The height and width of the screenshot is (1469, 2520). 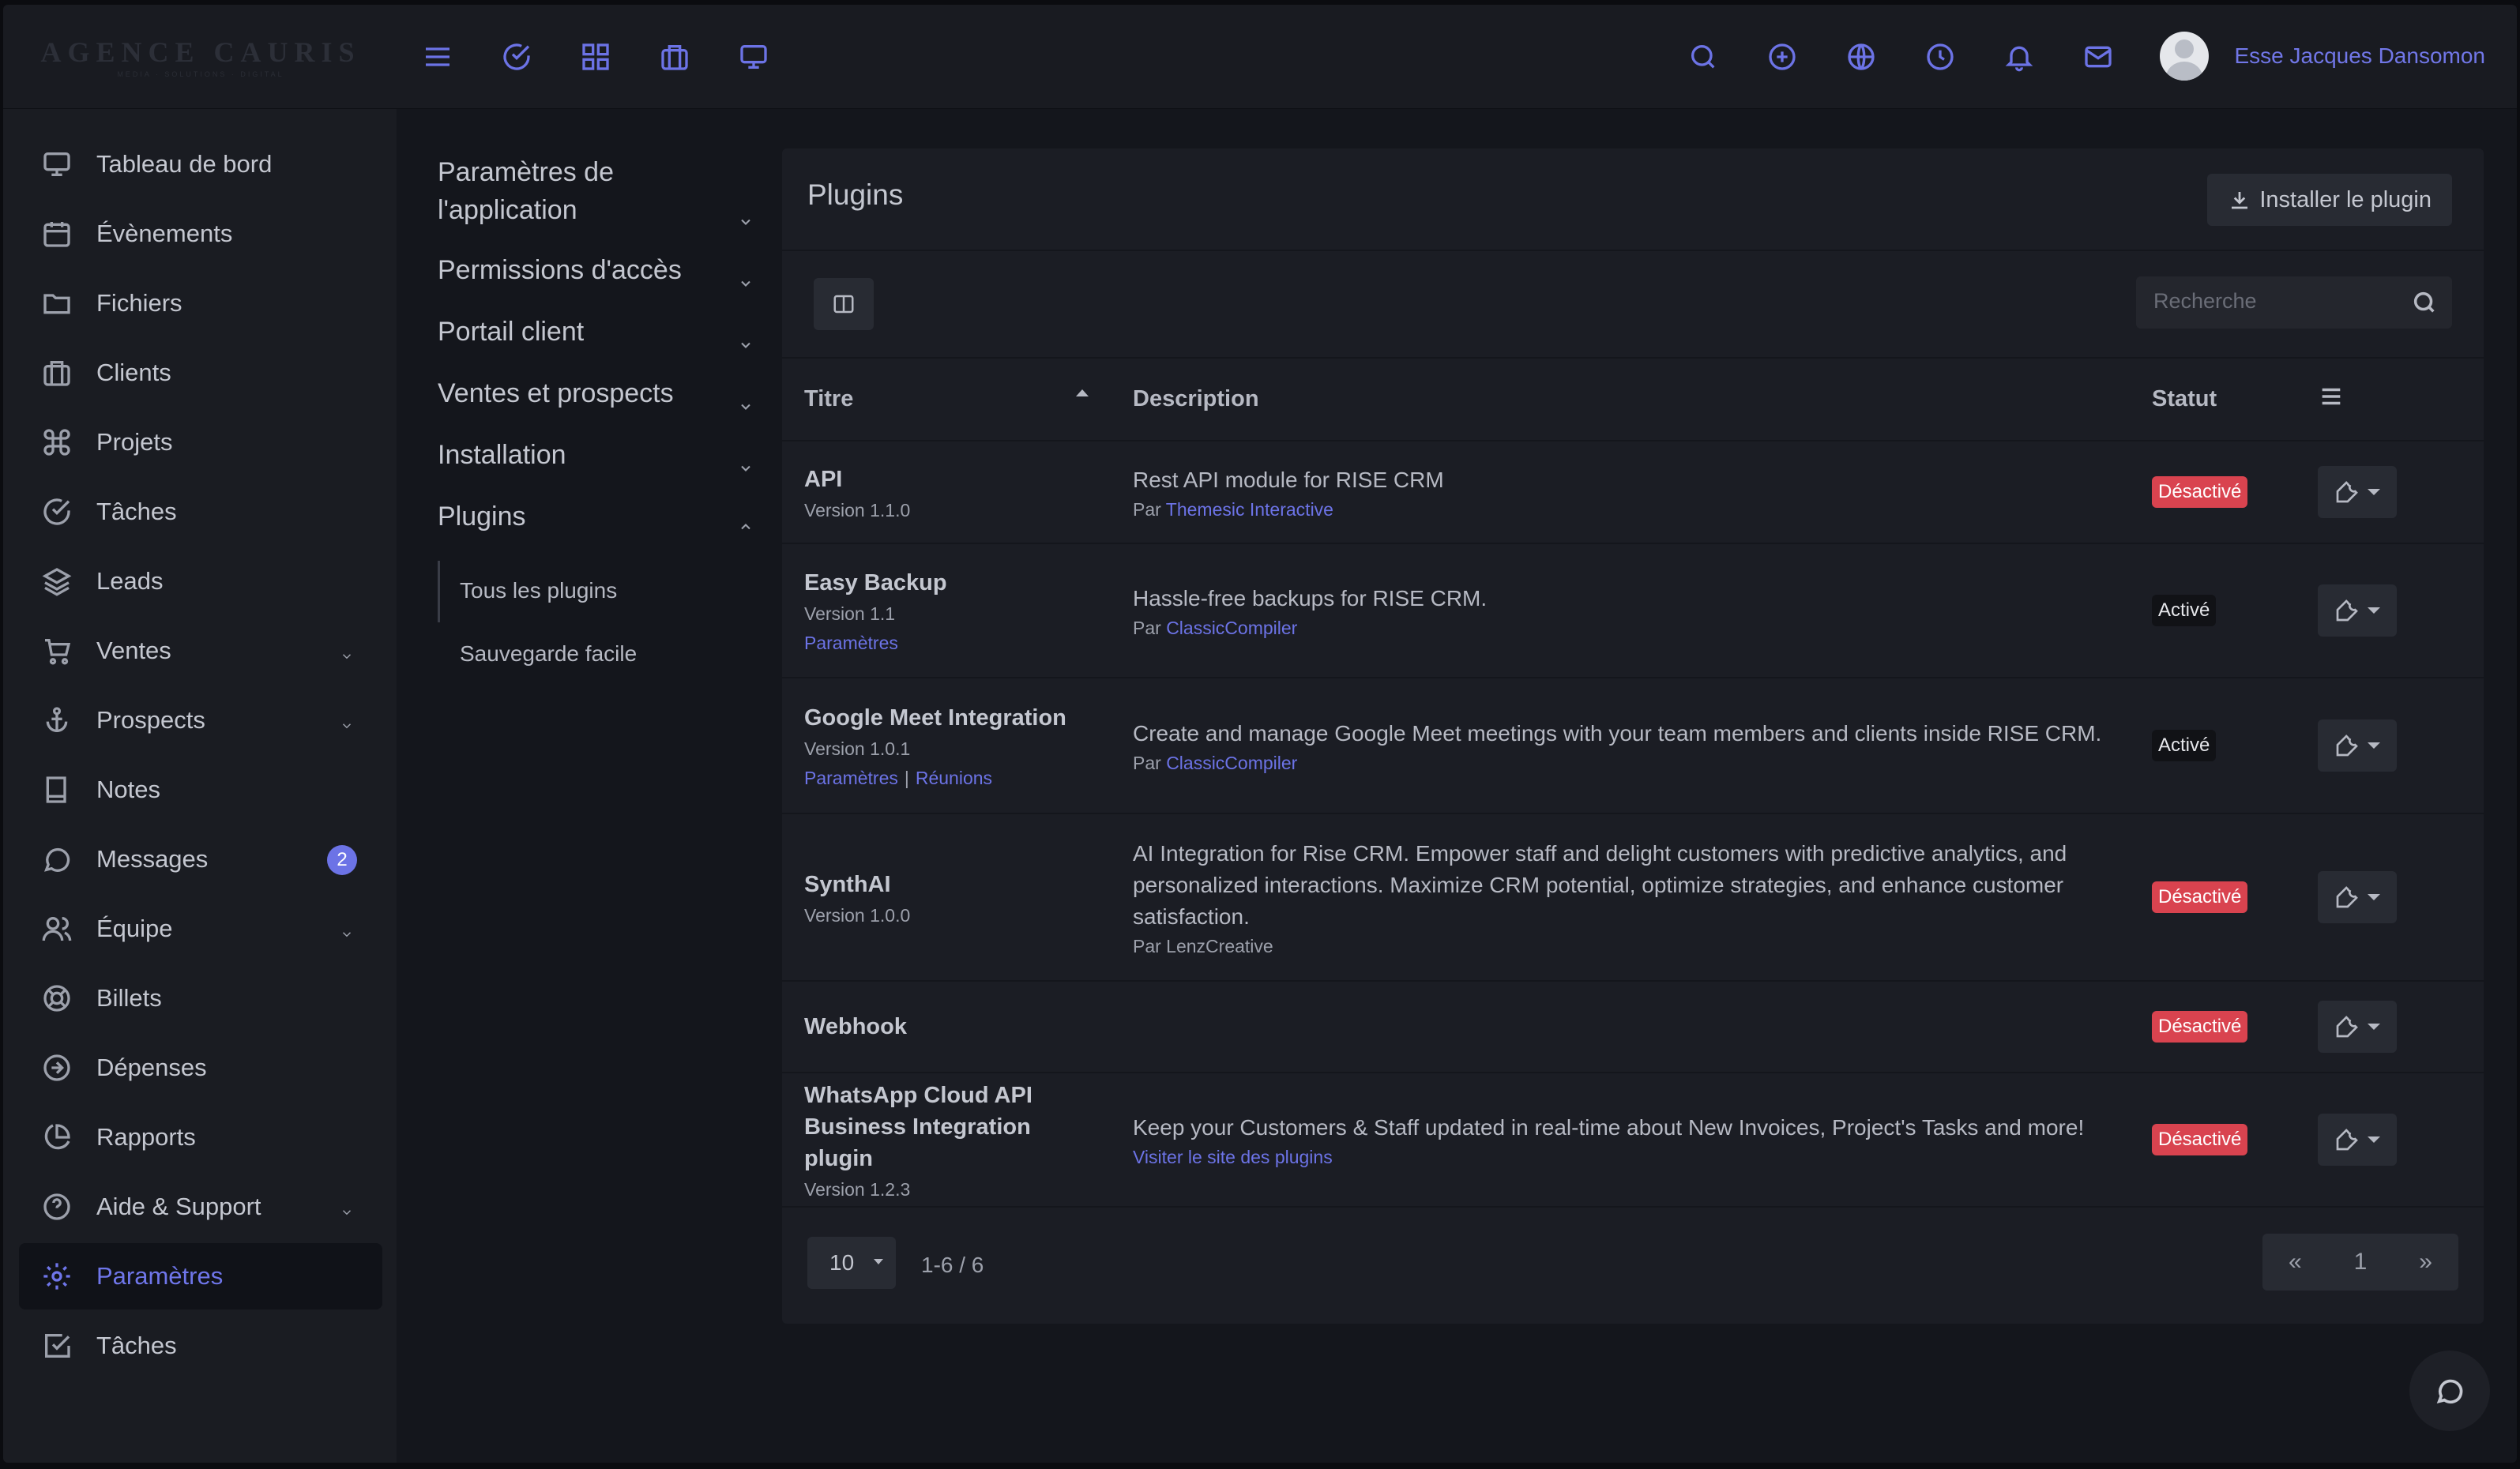 I want to click on grid-icon, so click(x=595, y=57).